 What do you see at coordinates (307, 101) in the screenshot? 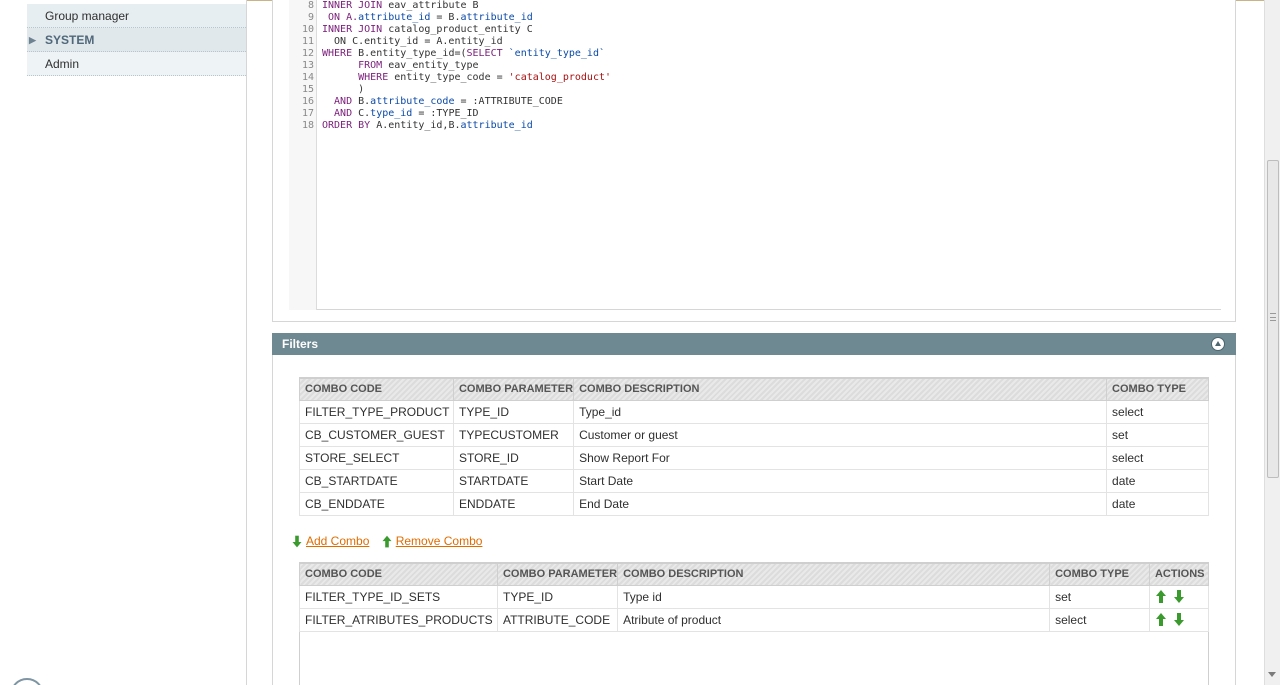
I see `line-number: 16` at bounding box center [307, 101].